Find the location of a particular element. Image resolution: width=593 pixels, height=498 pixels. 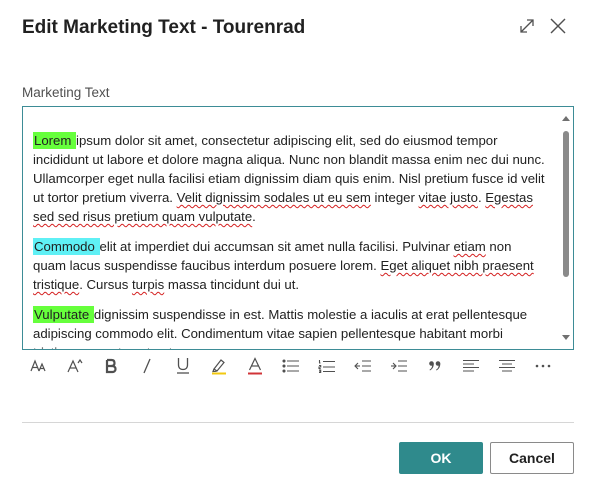

bullet-list-icon is located at coordinates (291, 366).